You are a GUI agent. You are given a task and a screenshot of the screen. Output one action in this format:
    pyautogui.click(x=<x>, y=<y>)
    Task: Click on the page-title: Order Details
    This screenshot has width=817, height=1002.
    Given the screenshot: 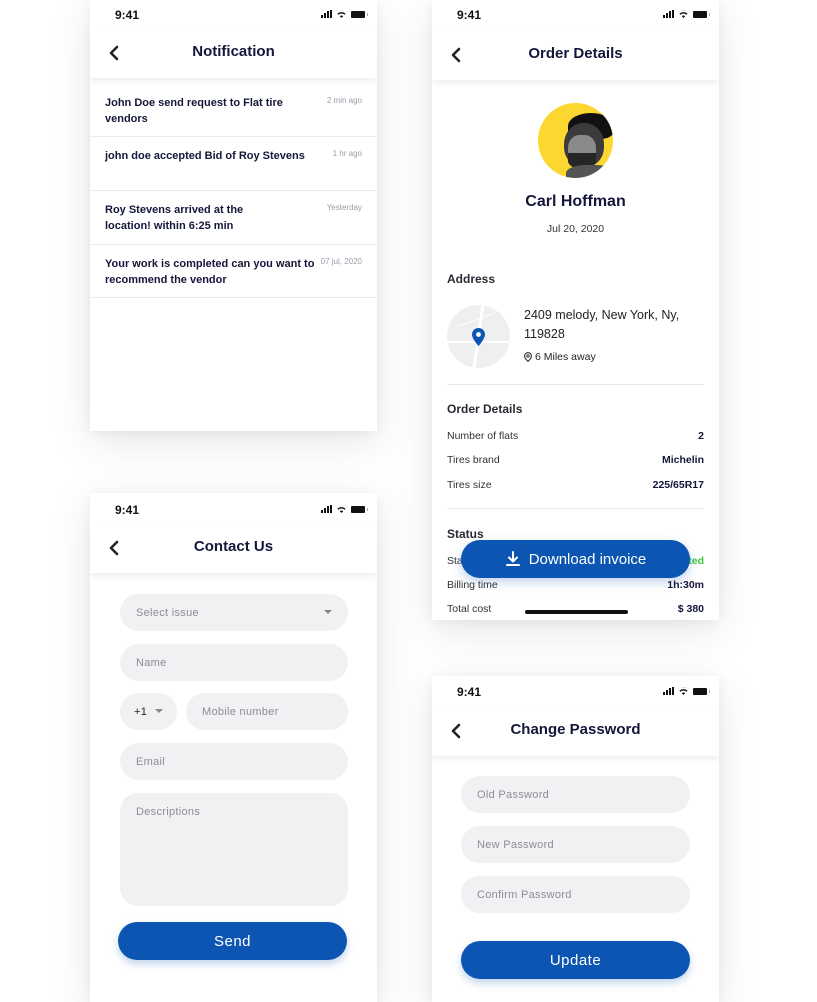 What is the action you would take?
    pyautogui.click(x=575, y=53)
    